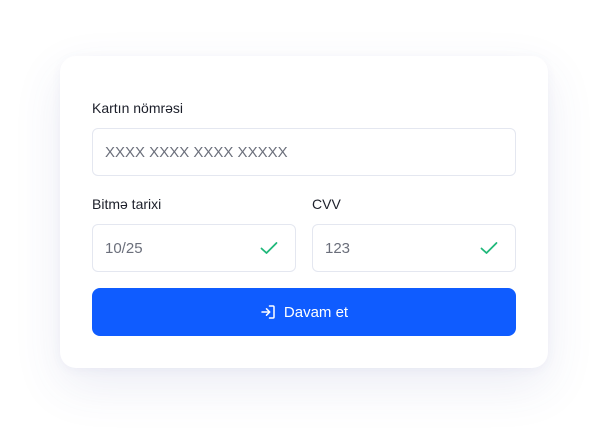 The image size is (608, 432). What do you see at coordinates (268, 312) in the screenshot?
I see `sign-in-icon` at bounding box center [268, 312].